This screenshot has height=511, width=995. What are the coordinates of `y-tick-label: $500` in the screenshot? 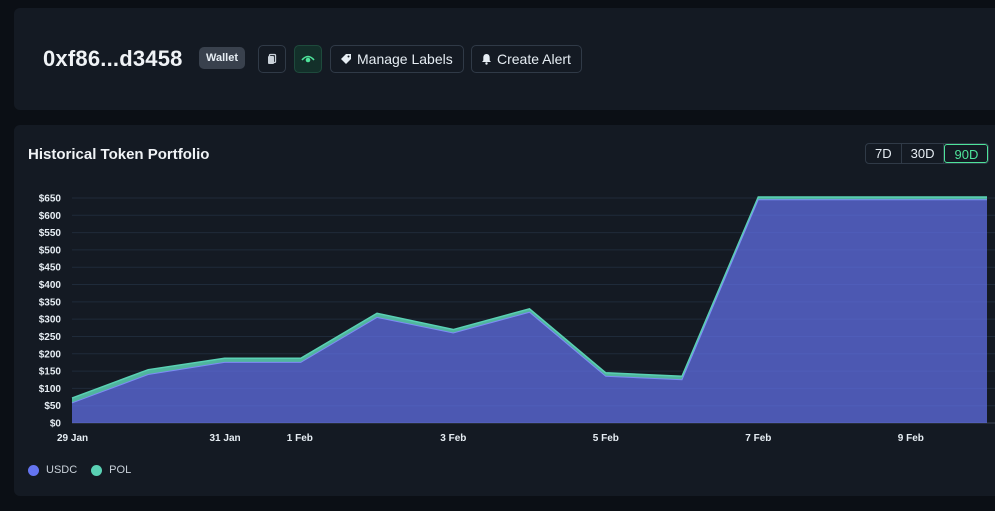 It's located at (50, 250).